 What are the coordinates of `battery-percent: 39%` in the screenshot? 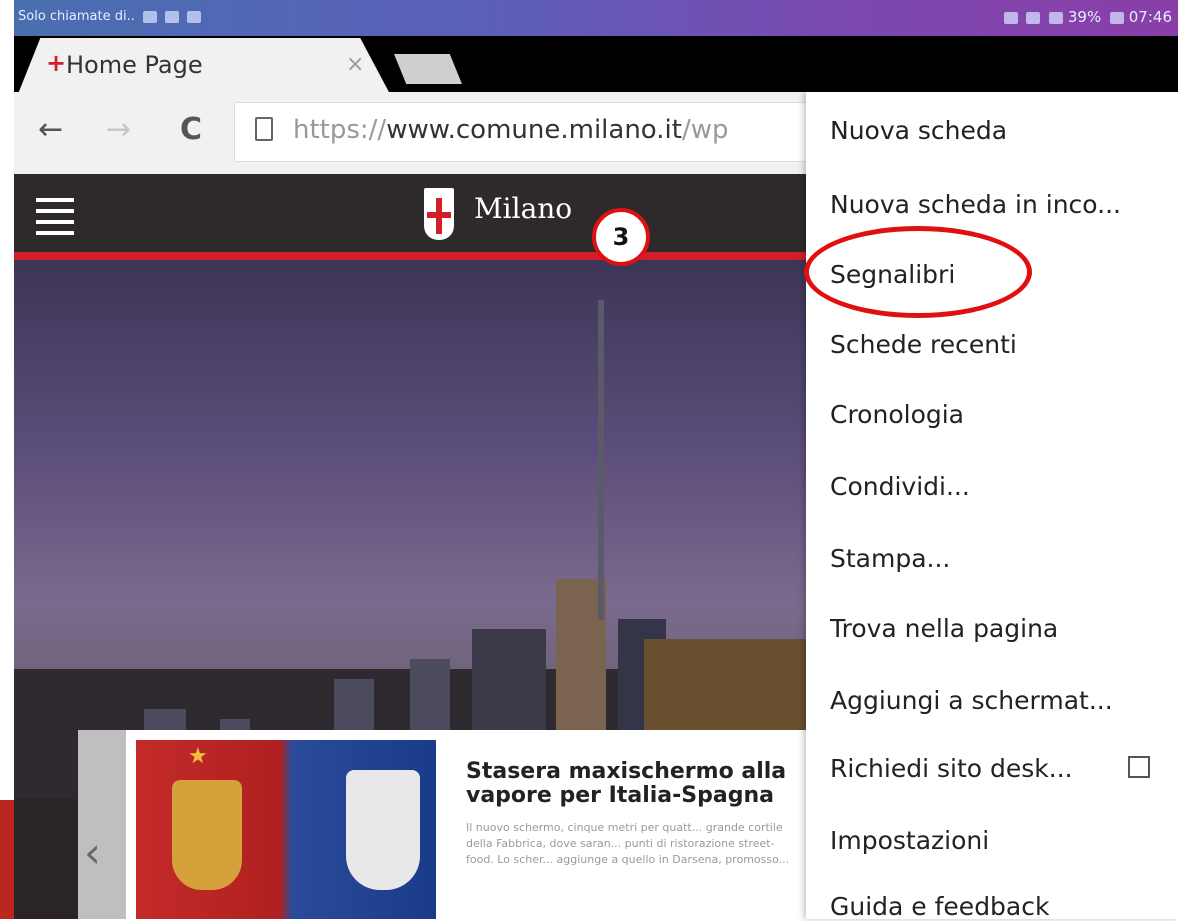 It's located at (1084, 17).